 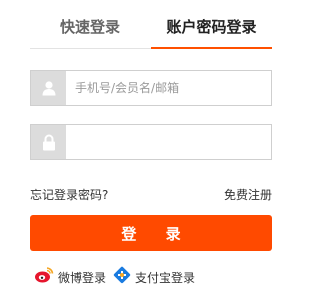 What do you see at coordinates (44, 277) in the screenshot?
I see `weibo-icon` at bounding box center [44, 277].